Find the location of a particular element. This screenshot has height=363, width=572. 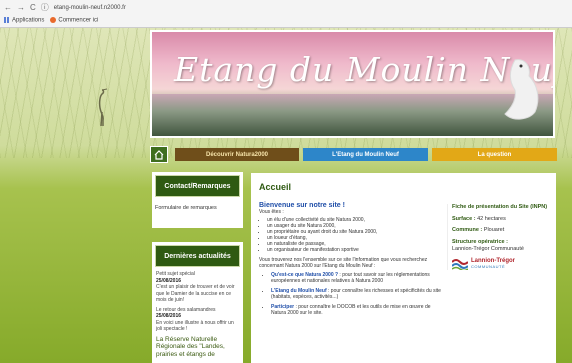

home-icon is located at coordinates (159, 154).